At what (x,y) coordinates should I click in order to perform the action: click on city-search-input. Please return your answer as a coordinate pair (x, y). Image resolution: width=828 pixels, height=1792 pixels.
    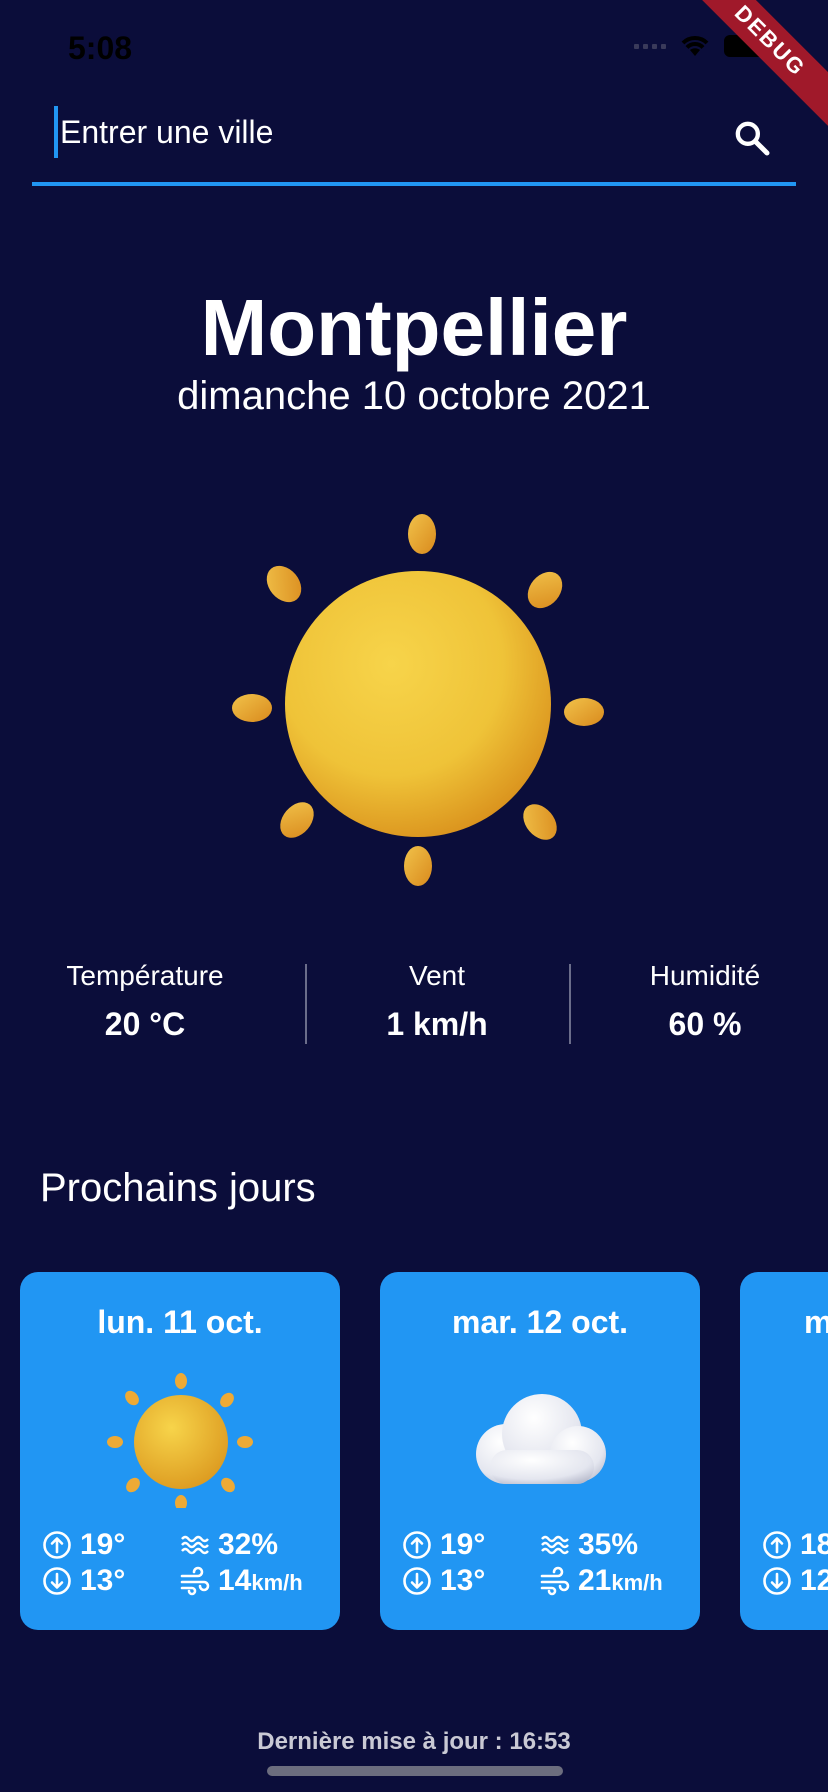
    Looking at the image, I should click on (378, 132).